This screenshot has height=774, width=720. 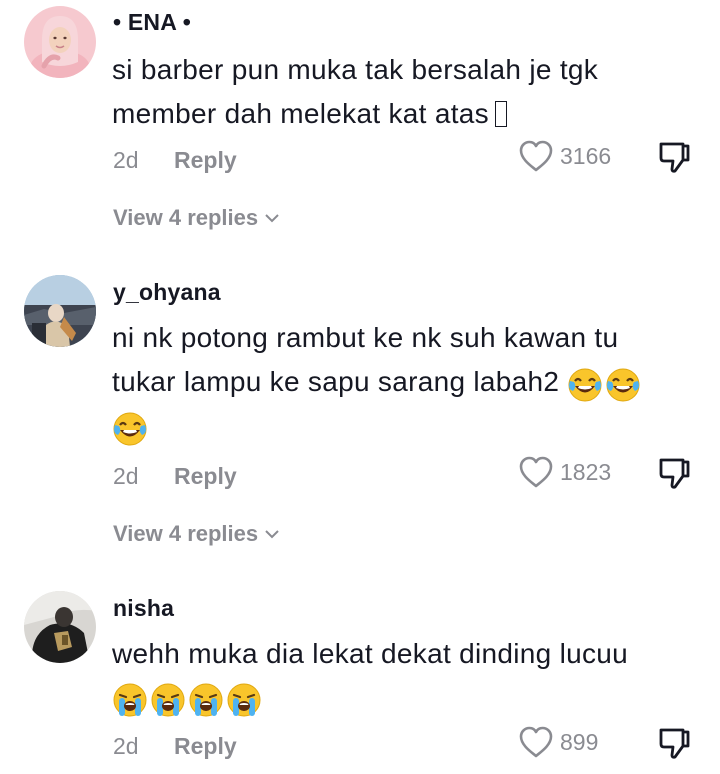 I want to click on emoji-group, so click(x=605, y=384).